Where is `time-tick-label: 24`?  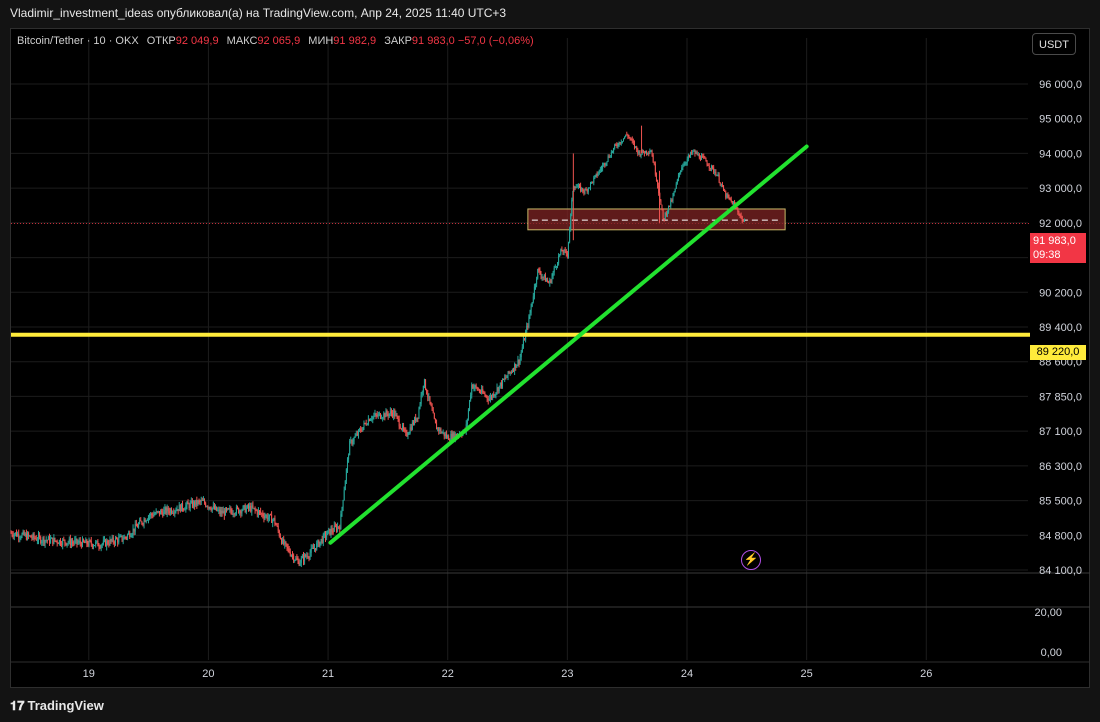
time-tick-label: 24 is located at coordinates (687, 674).